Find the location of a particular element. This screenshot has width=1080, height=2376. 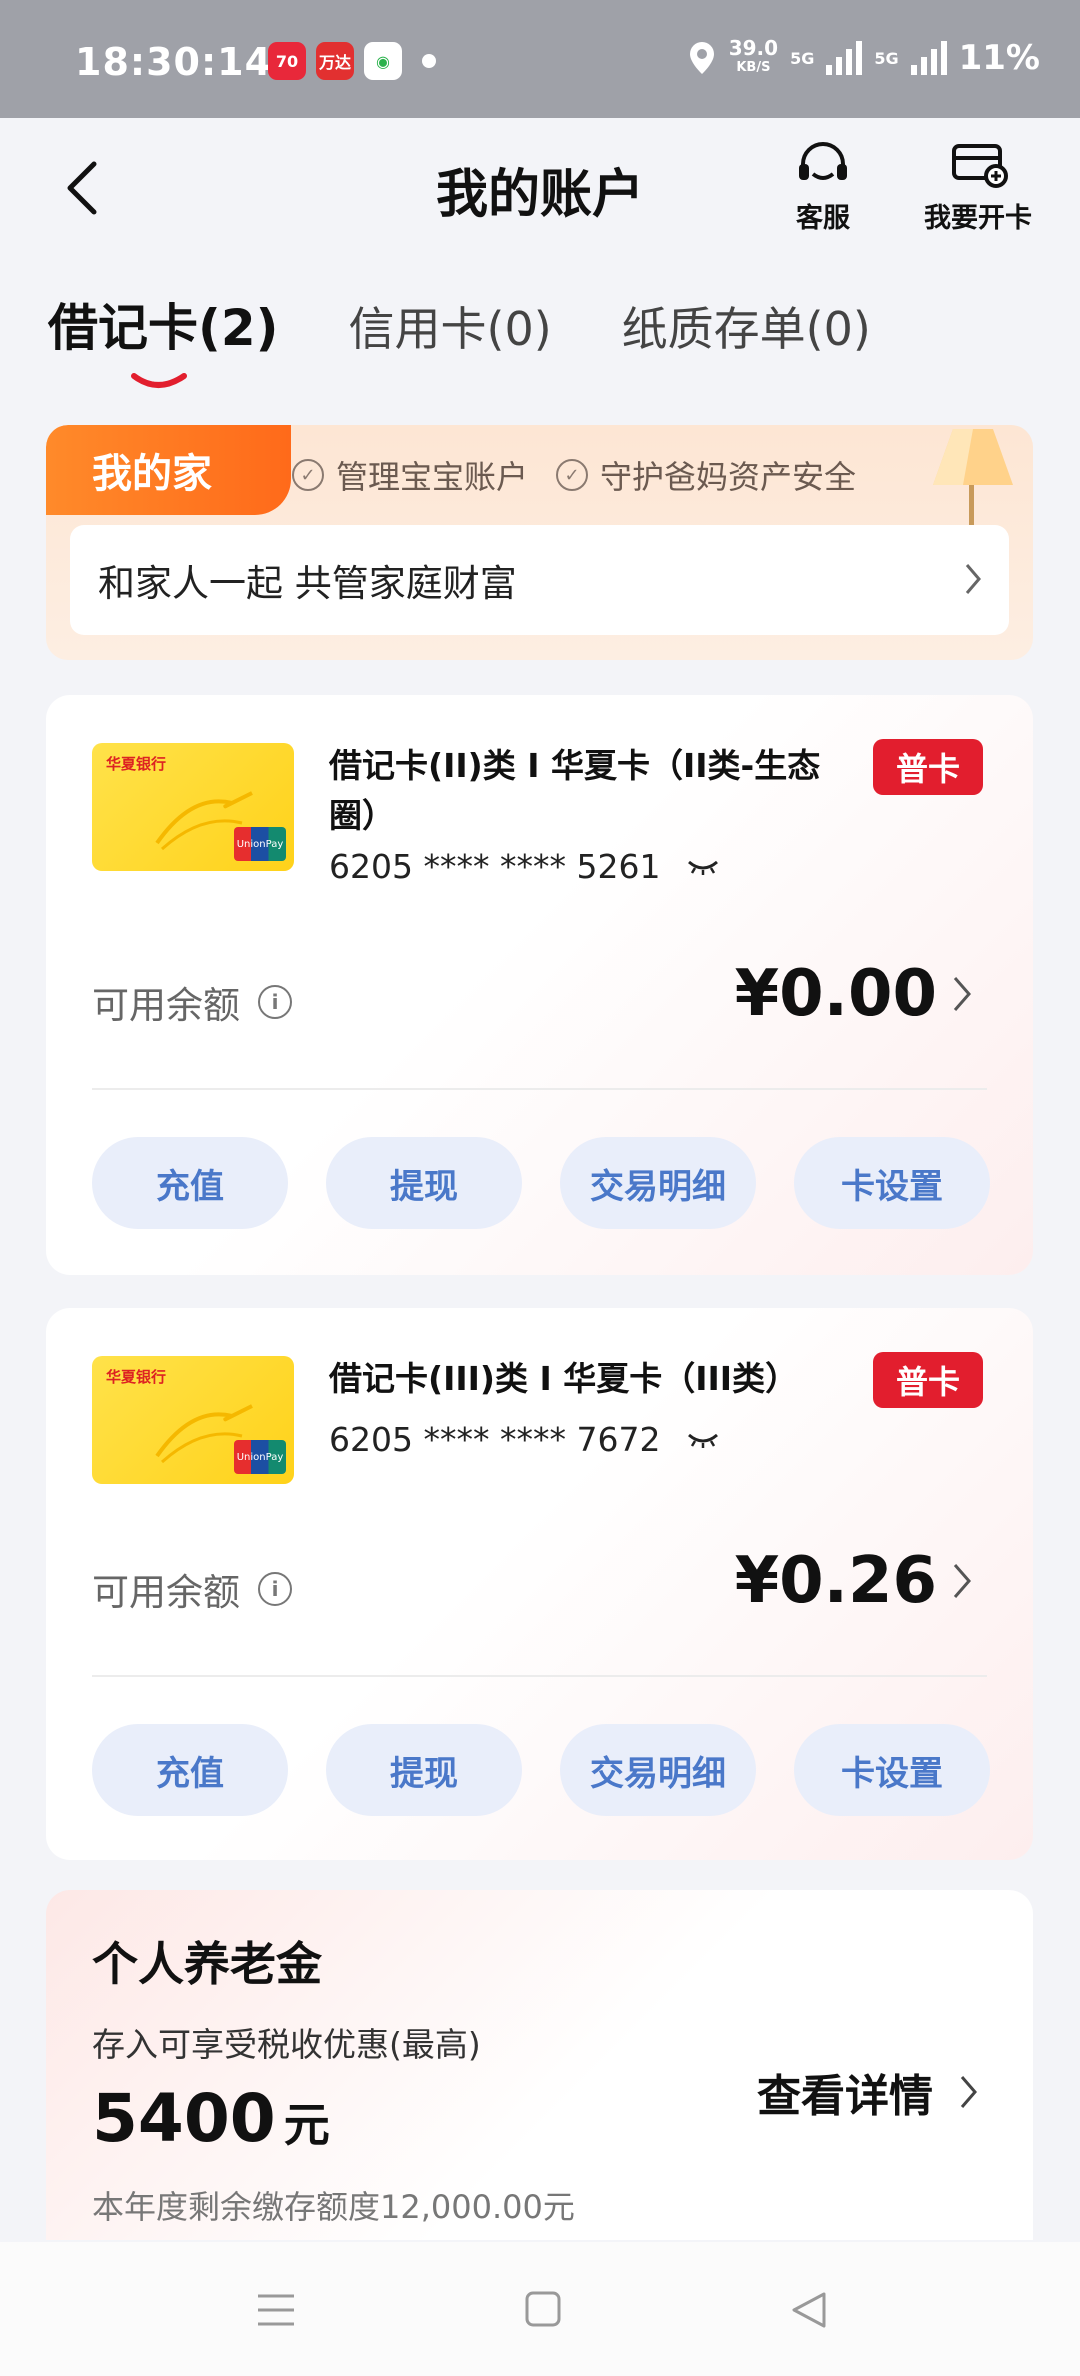

tab-credit-card: 信用卡(0) is located at coordinates (450, 326).